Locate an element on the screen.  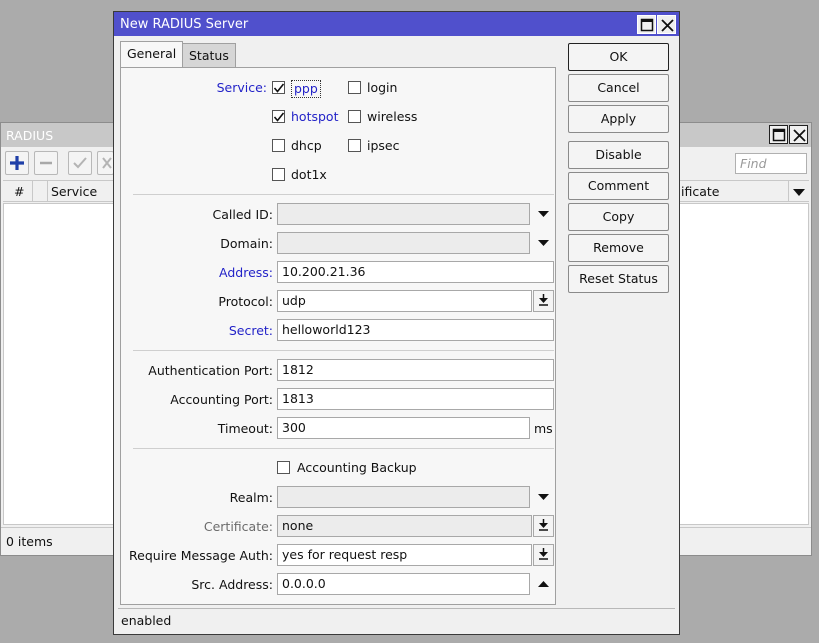
maximize-button is located at coordinates (778, 134).